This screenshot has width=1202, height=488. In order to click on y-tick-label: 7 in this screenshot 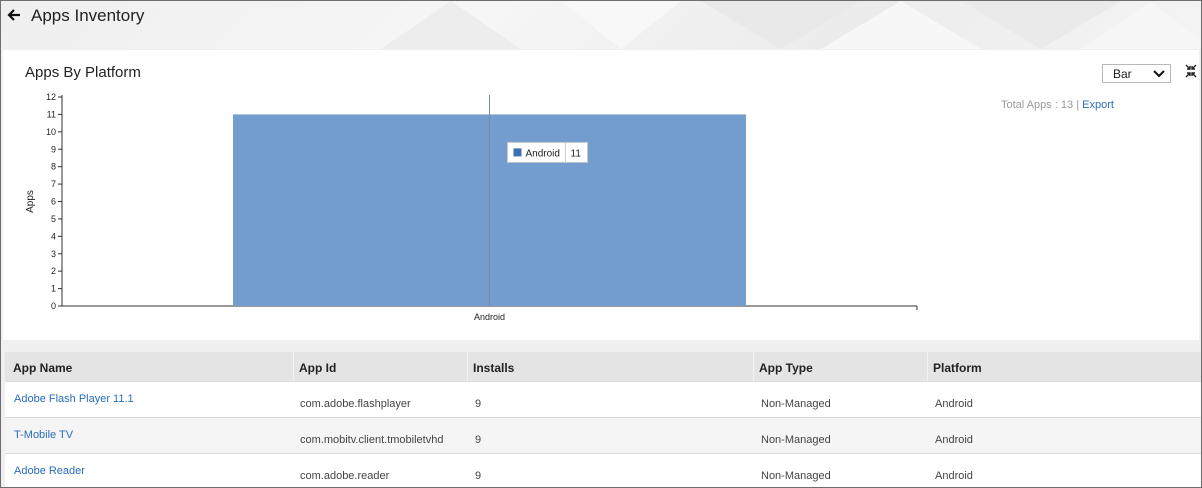, I will do `click(53, 184)`.